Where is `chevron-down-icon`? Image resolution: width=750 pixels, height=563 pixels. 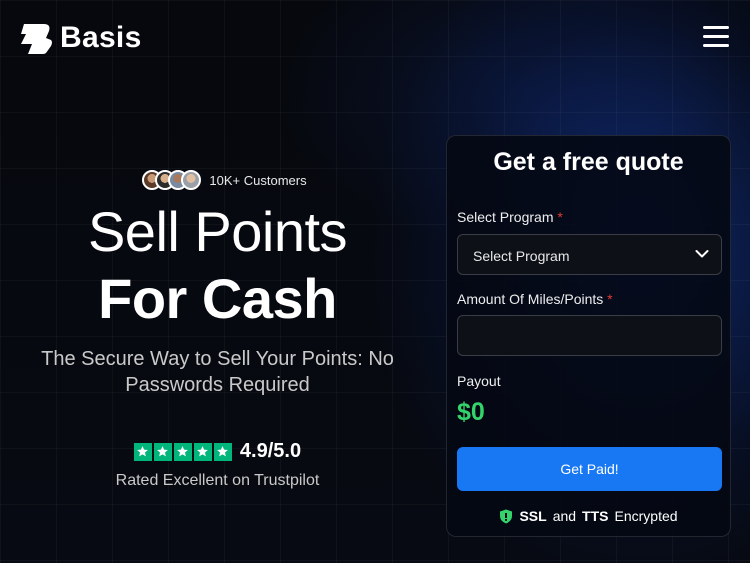 chevron-down-icon is located at coordinates (702, 254).